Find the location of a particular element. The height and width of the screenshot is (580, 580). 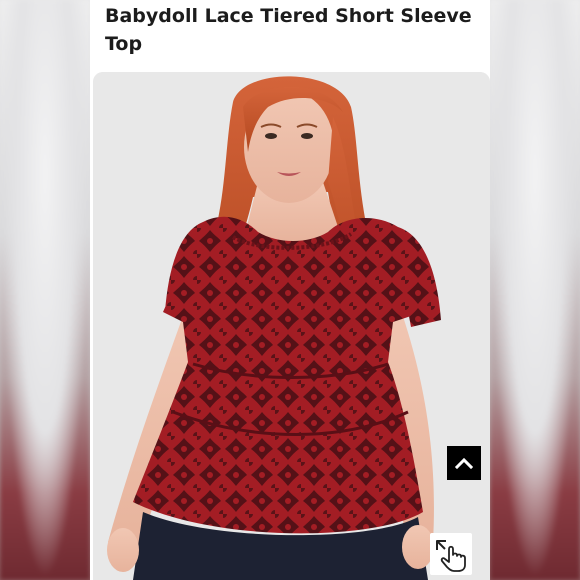

scroll-to-top-button is located at coordinates (464, 463).